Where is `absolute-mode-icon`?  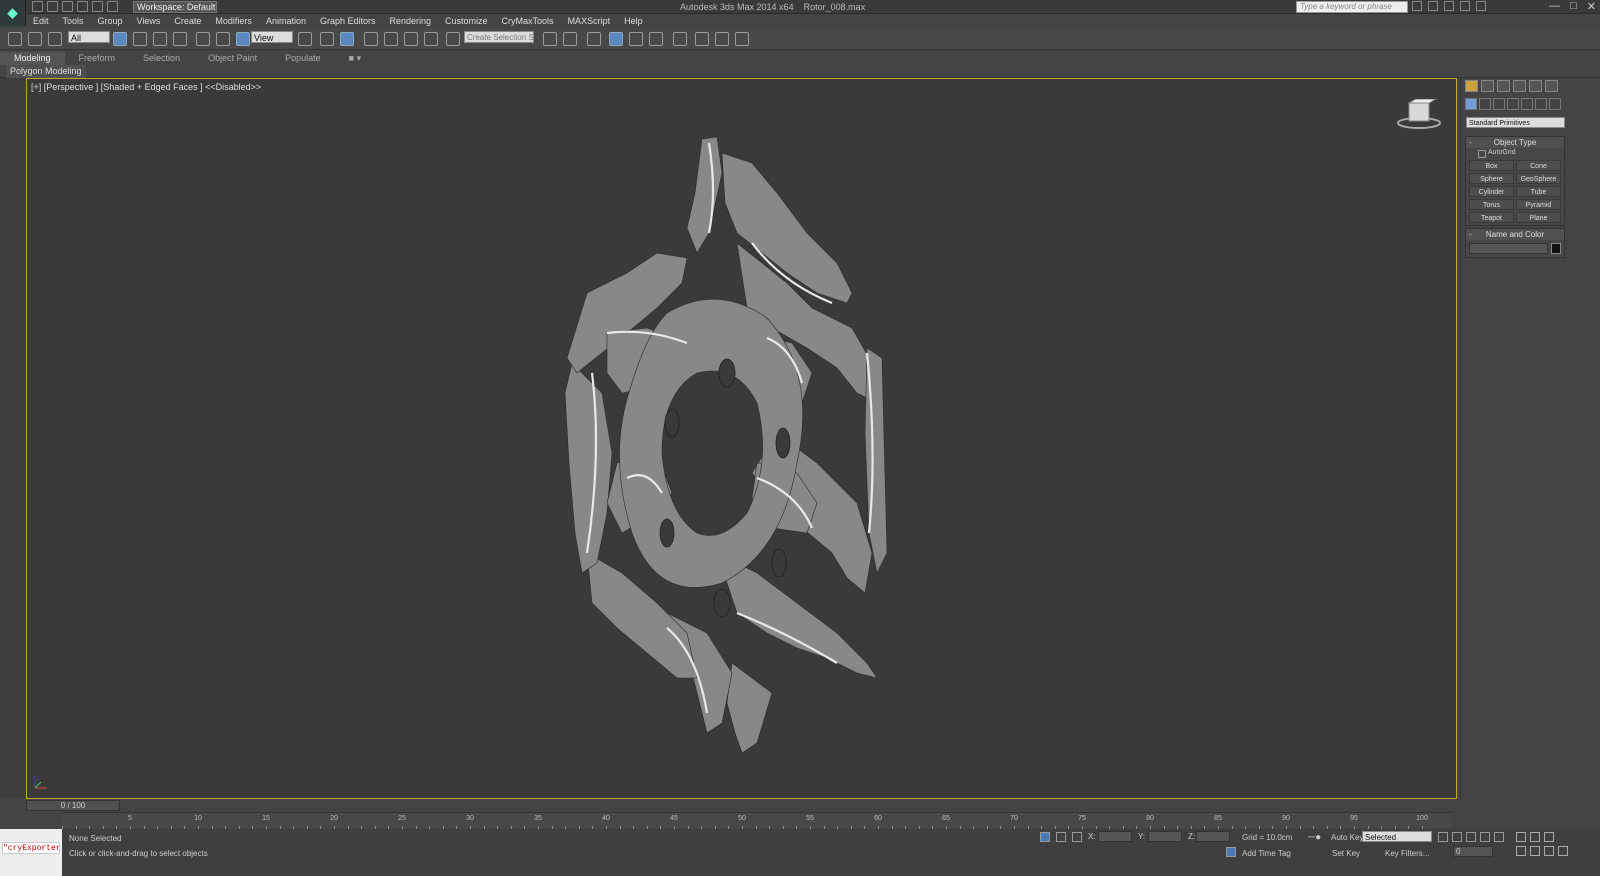
absolute-mode-icon is located at coordinates (1077, 837).